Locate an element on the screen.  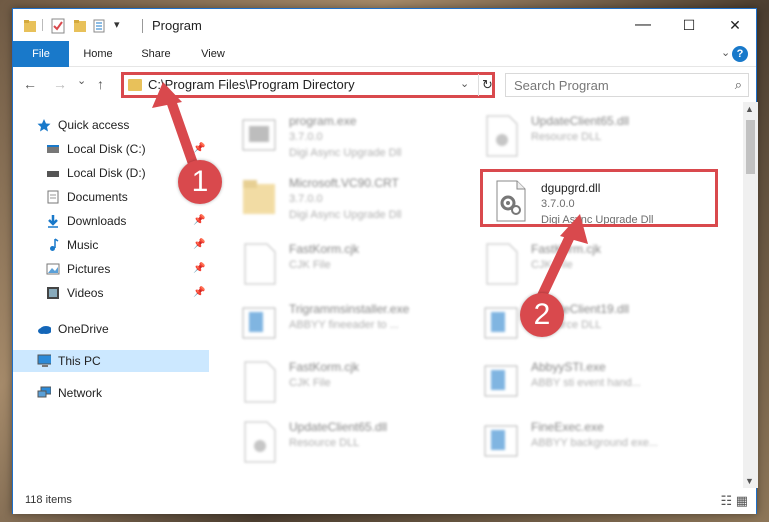
up-icon: ↑ is located at coordinates (100, 84).